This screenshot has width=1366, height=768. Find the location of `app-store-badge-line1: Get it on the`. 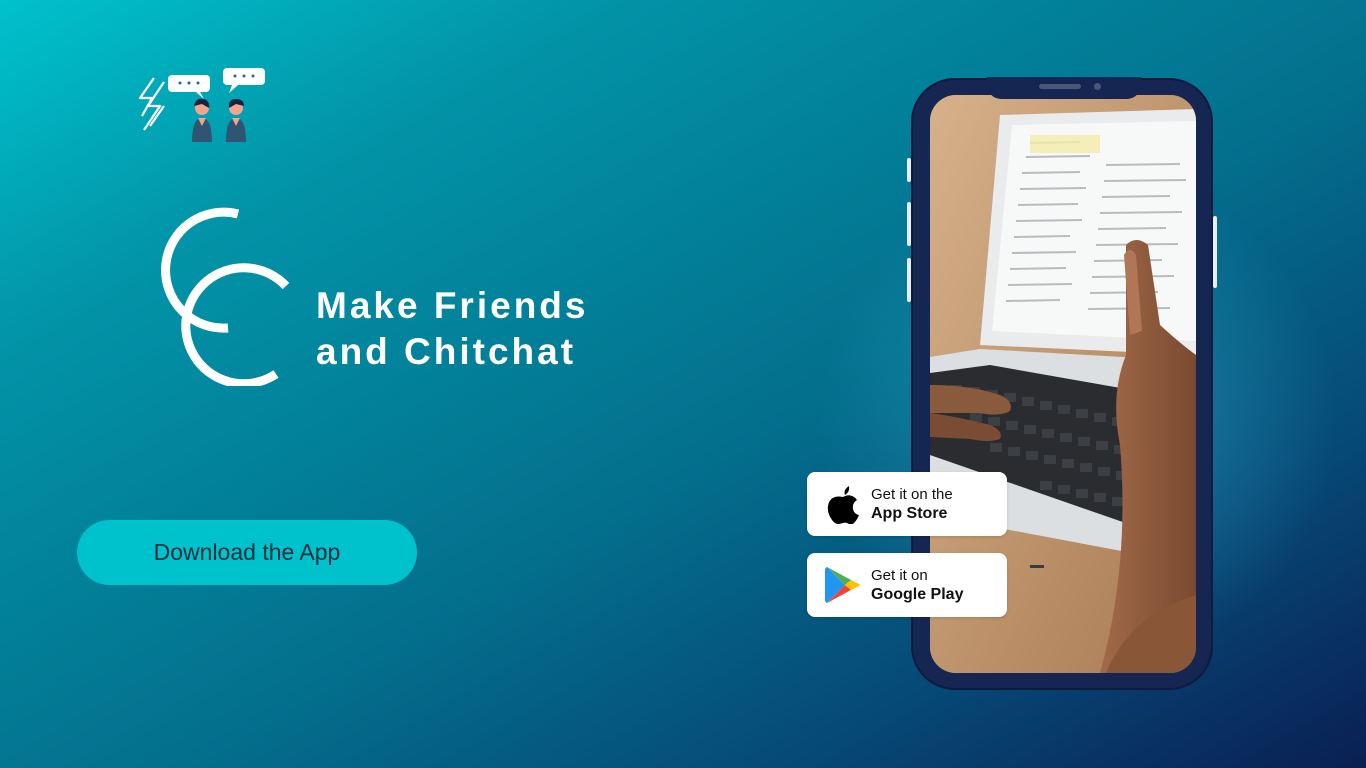

app-store-badge-line1: Get it on the is located at coordinates (912, 494).